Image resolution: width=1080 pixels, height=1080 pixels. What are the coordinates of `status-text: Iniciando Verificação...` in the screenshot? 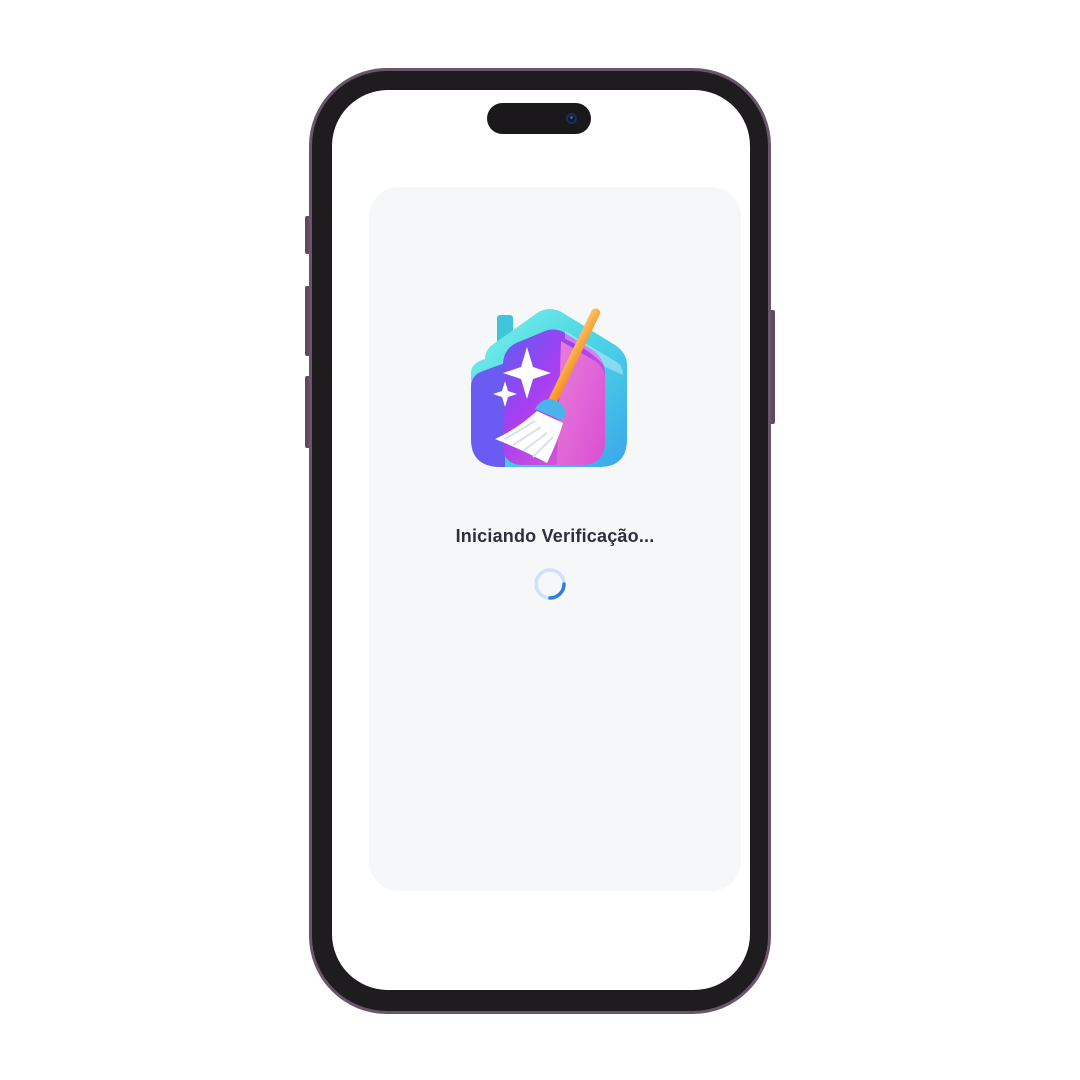 It's located at (555, 536).